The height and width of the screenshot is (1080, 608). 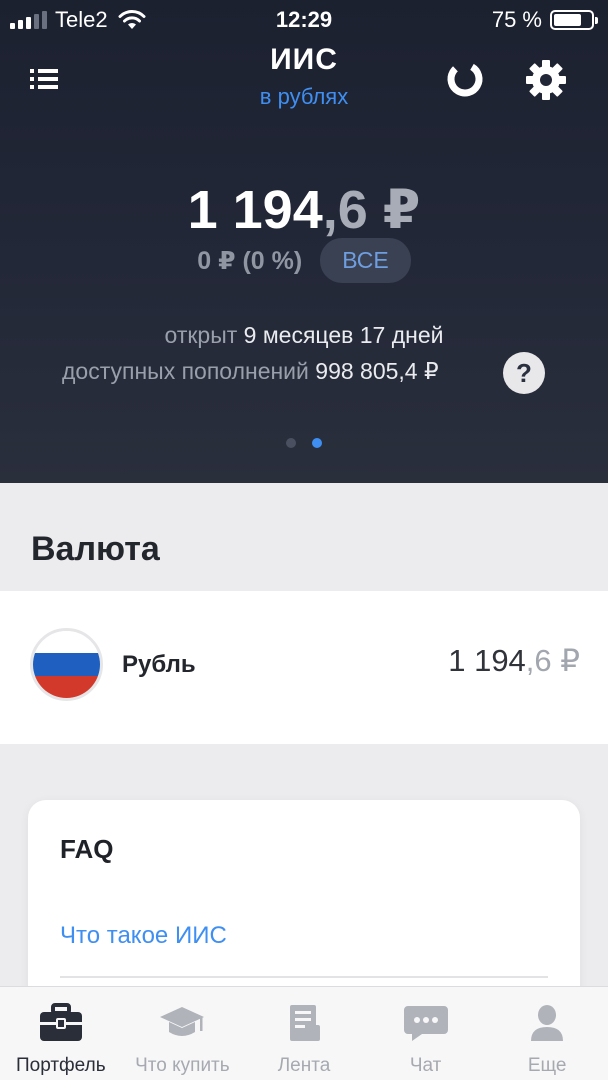 I want to click on tab-portfolio: Портфель, so click(x=61, y=1033).